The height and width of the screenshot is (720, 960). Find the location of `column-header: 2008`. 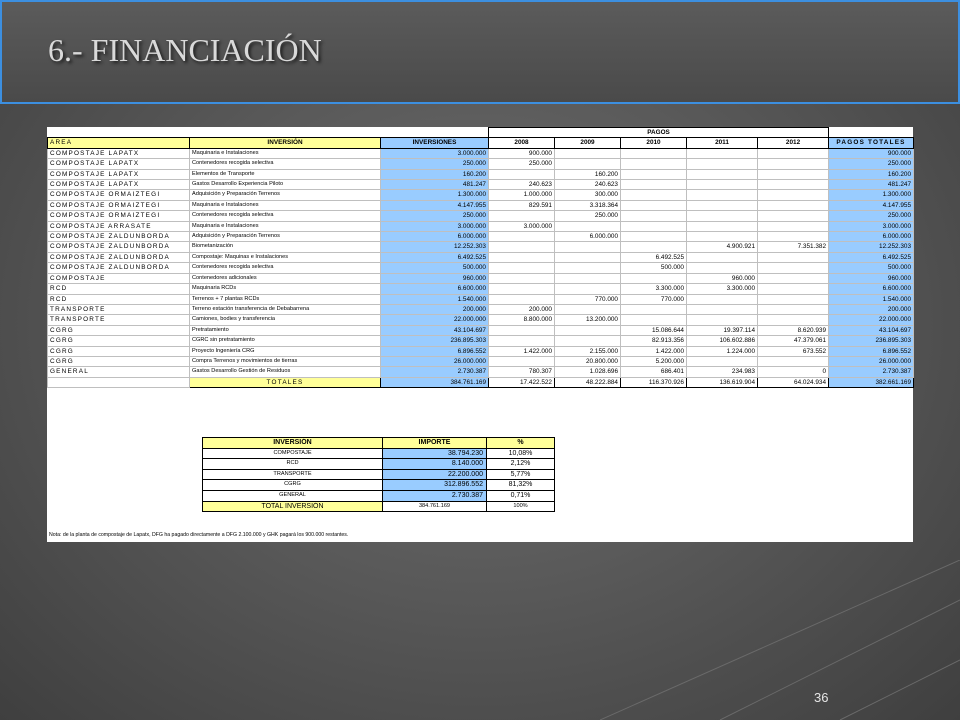

column-header: 2008 is located at coordinates (521, 143).